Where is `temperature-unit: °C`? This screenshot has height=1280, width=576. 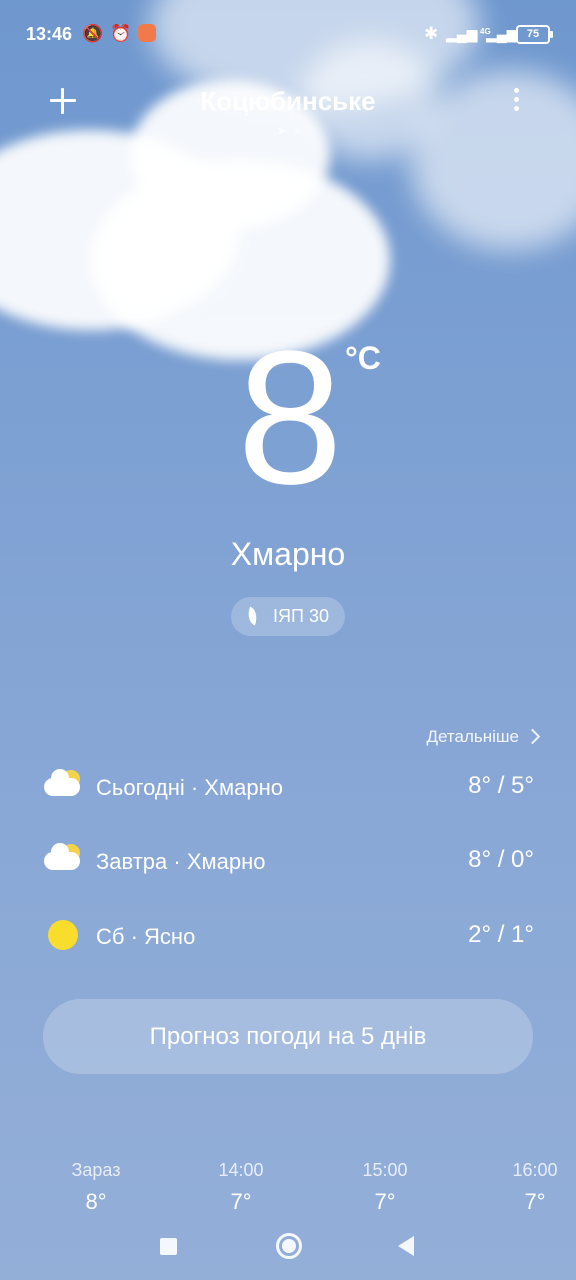
temperature-unit: °C is located at coordinates (363, 358).